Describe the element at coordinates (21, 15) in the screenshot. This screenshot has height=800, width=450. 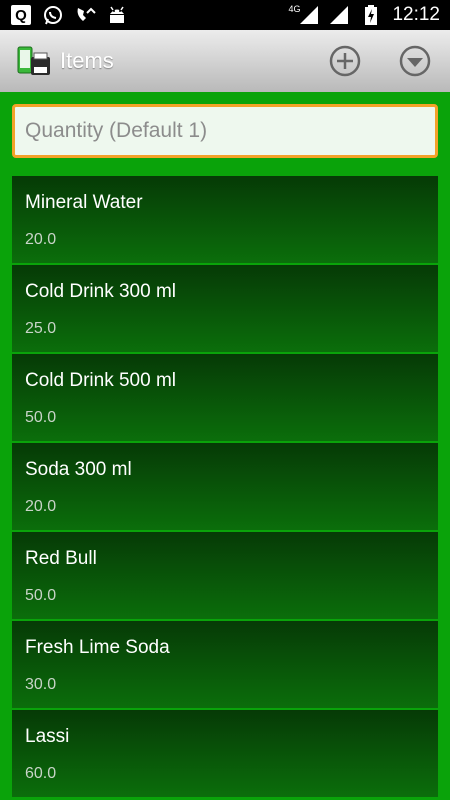
I see `q-app-icon: Q` at that location.